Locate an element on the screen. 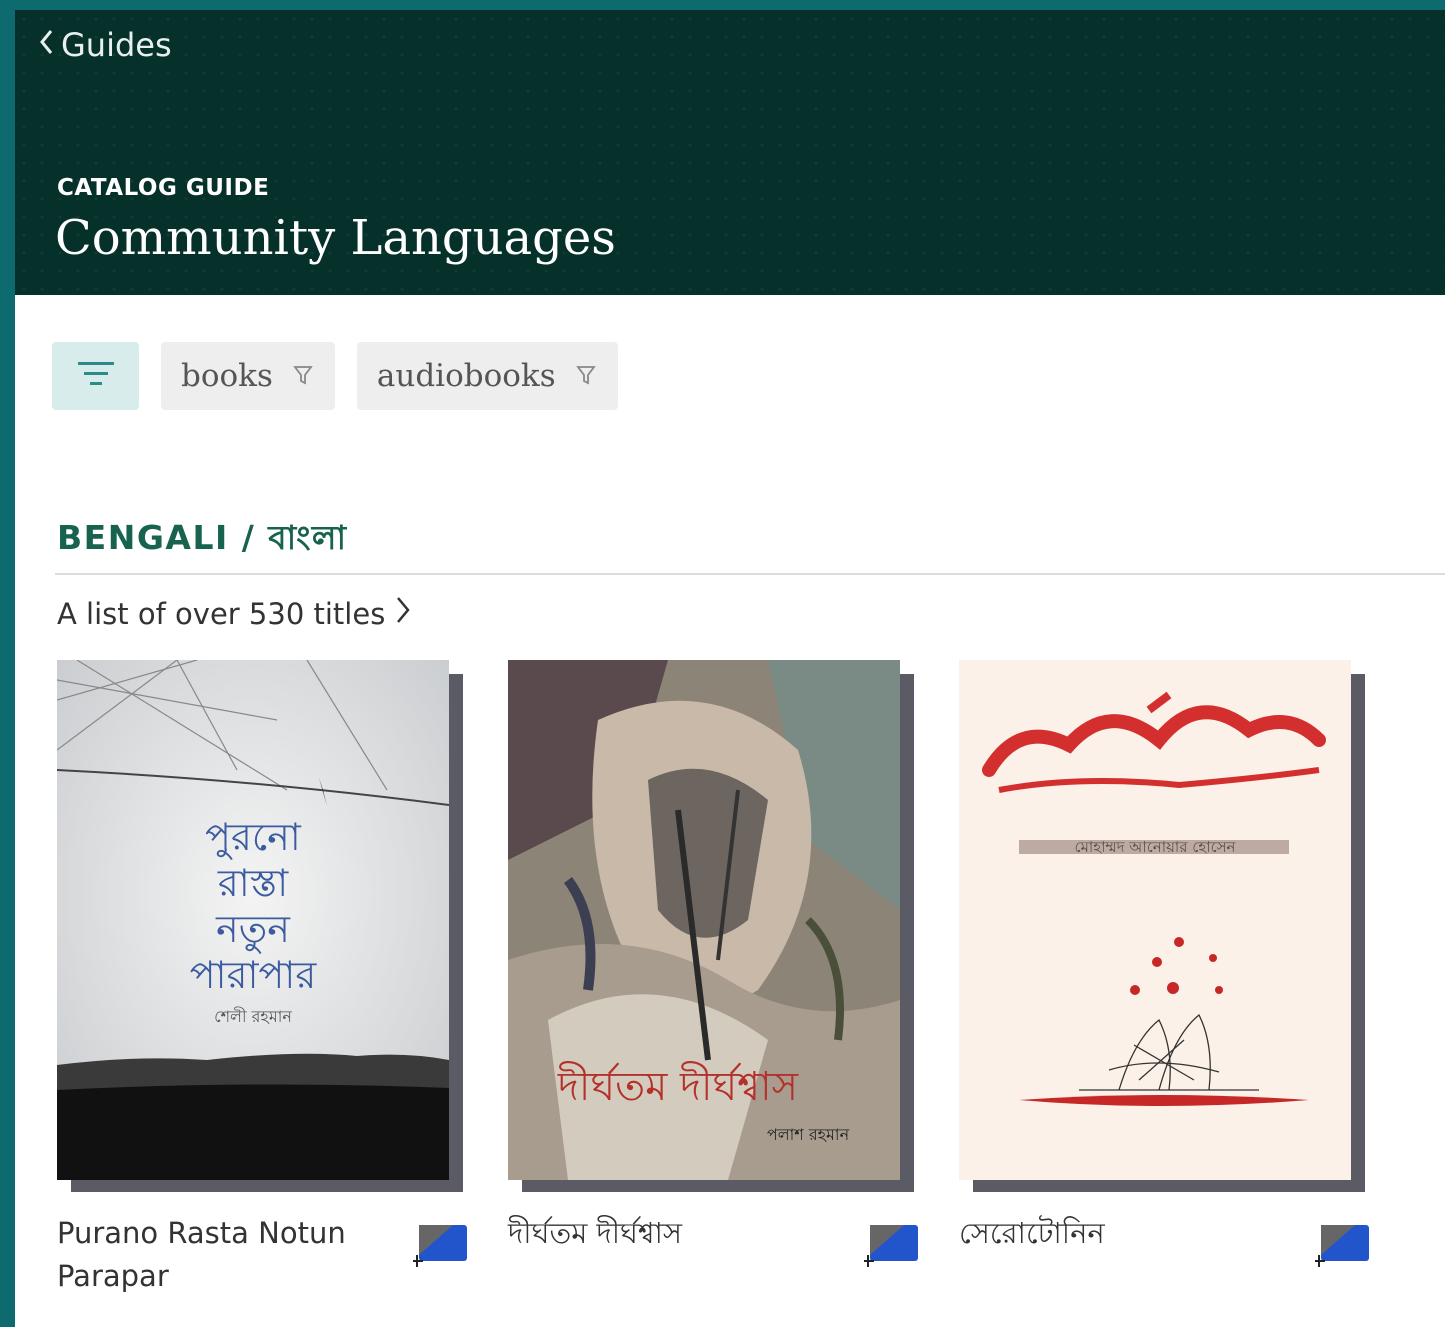 The width and height of the screenshot is (1445, 1327). cover-author: শেলী রহমান is located at coordinates (253, 1016).